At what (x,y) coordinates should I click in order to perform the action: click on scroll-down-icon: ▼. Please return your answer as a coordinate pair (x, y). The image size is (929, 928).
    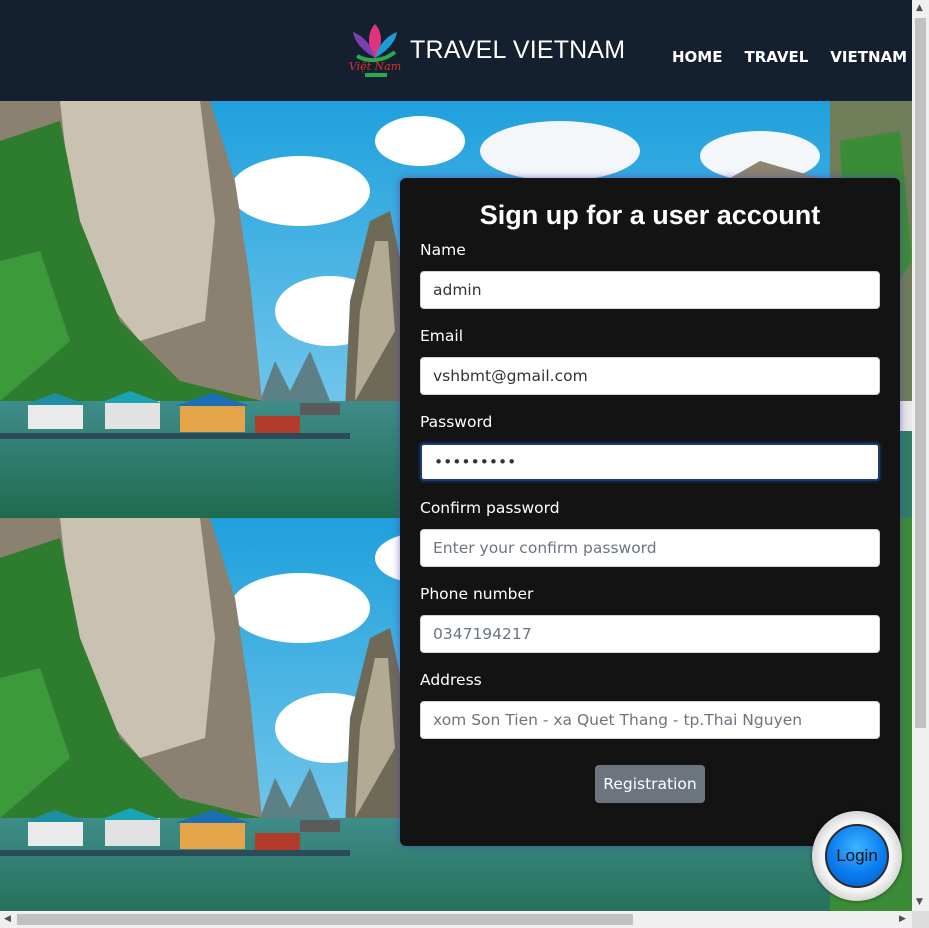
    Looking at the image, I should click on (919, 902).